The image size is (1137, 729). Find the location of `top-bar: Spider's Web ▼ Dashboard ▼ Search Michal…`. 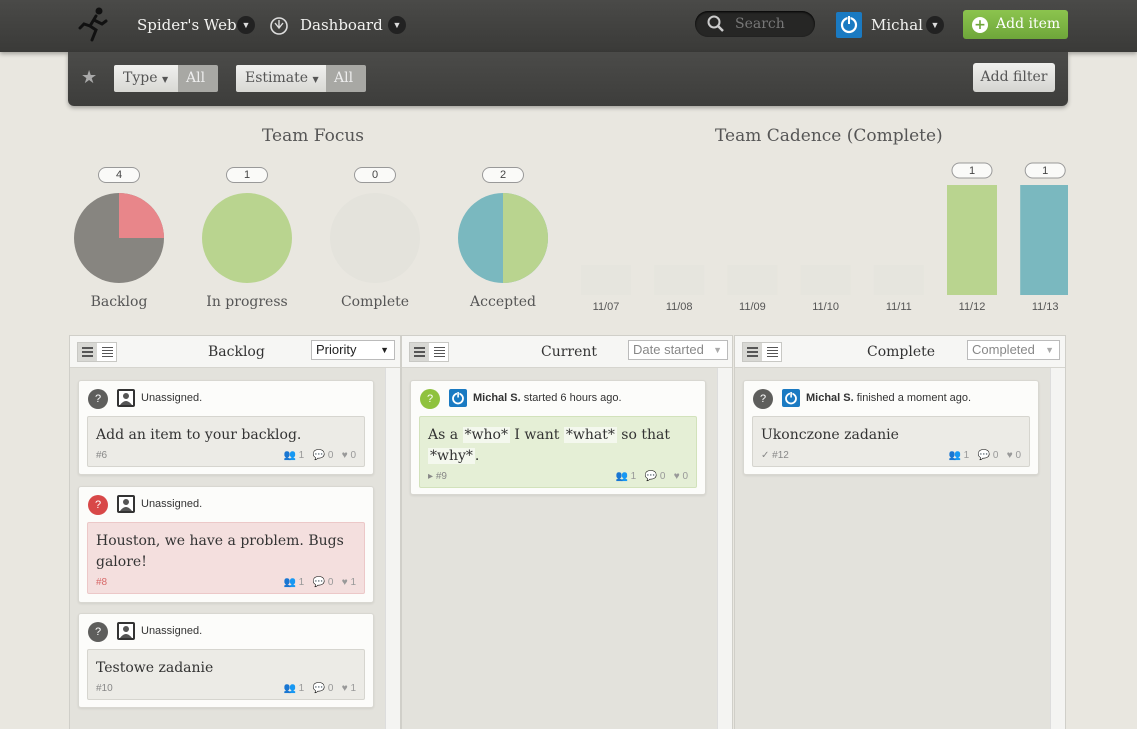

top-bar: Spider's Web ▼ Dashboard ▼ Search Michal… is located at coordinates (568, 26).